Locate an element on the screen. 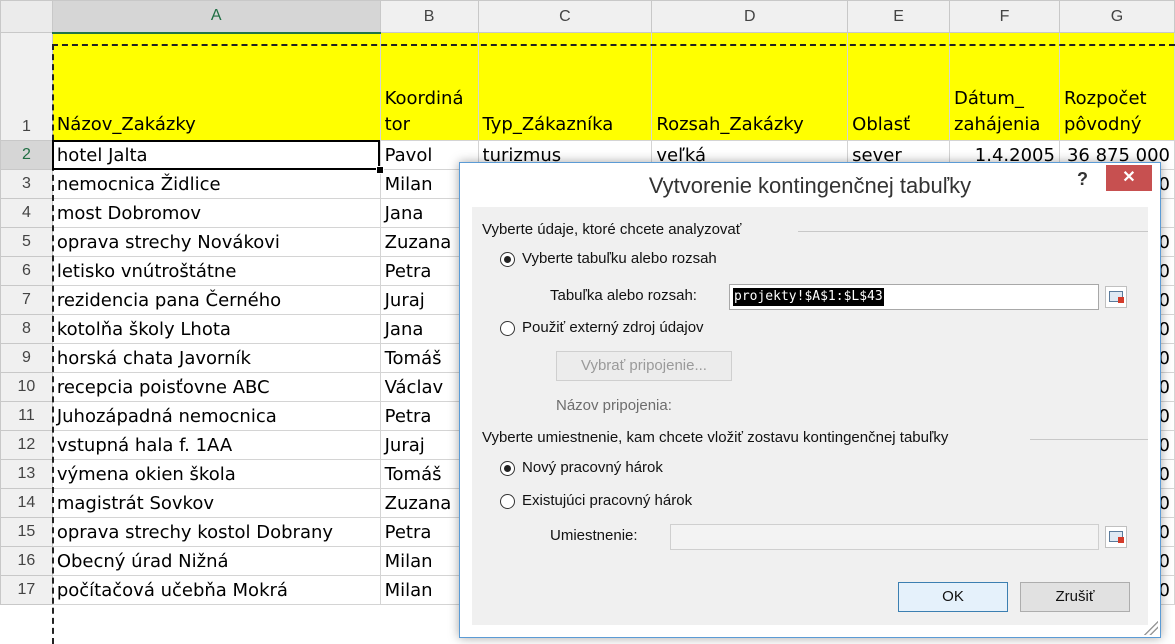  row-header: 11 is located at coordinates (26, 416).